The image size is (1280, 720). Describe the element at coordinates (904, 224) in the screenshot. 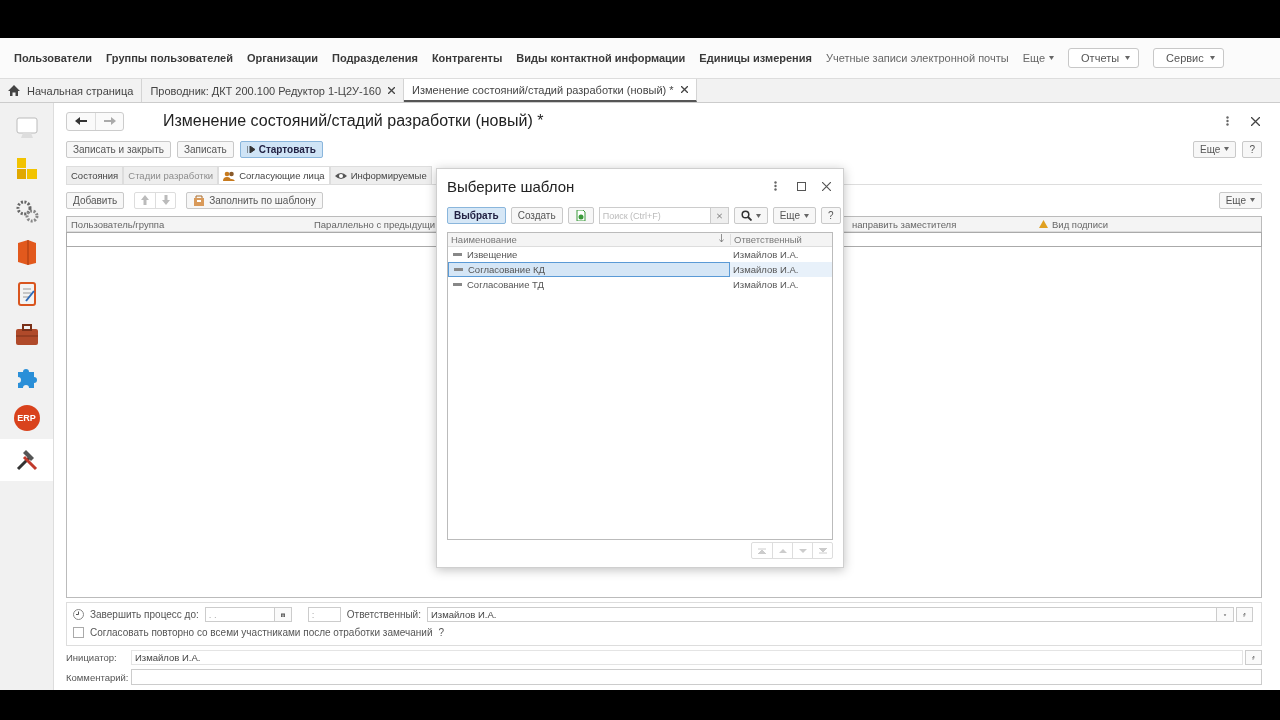

I see `column-header: направить заместителя` at that location.